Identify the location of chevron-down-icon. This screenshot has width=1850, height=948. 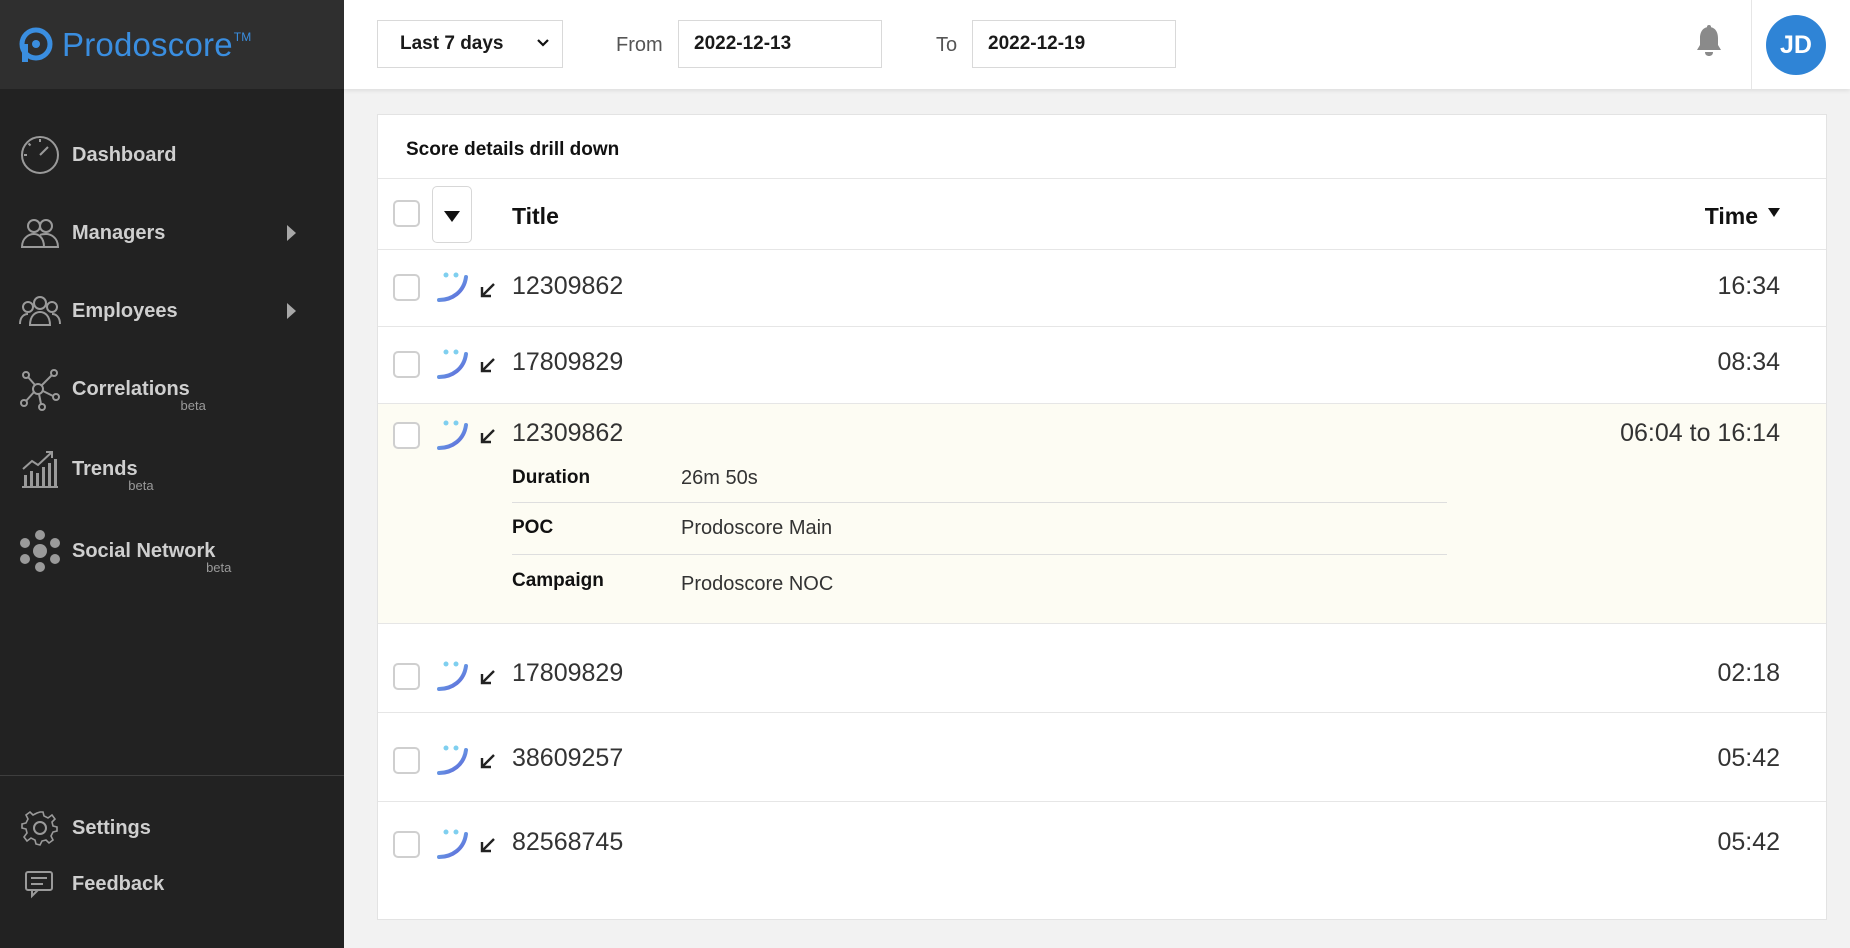
(543, 43).